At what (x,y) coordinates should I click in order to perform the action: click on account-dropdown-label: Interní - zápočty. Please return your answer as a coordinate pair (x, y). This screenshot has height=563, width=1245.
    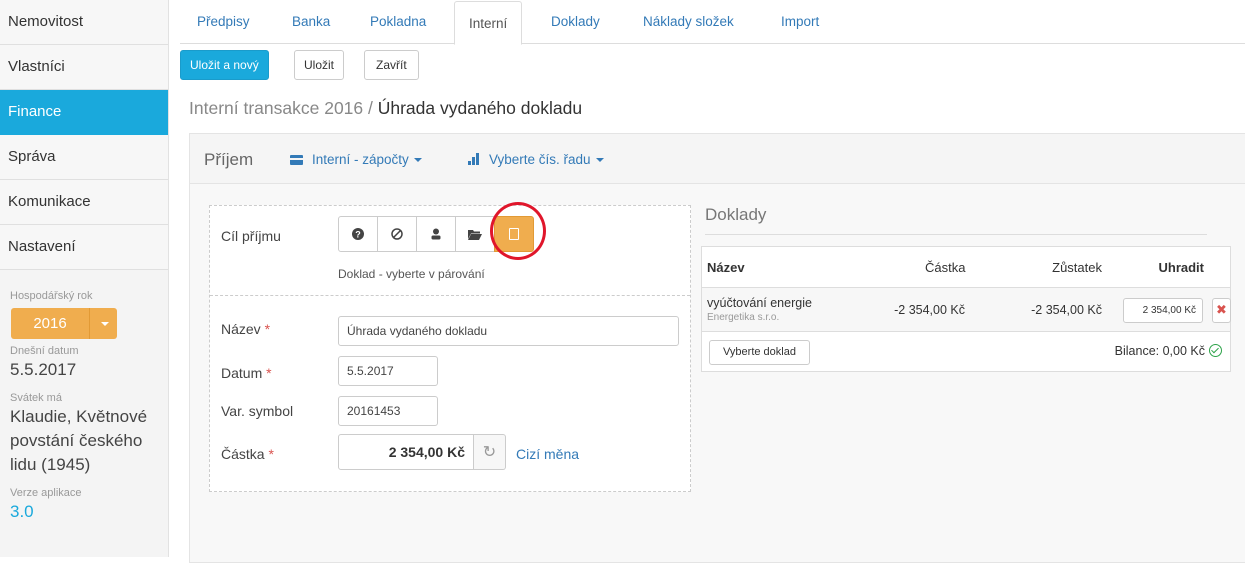
    Looking at the image, I should click on (360, 159).